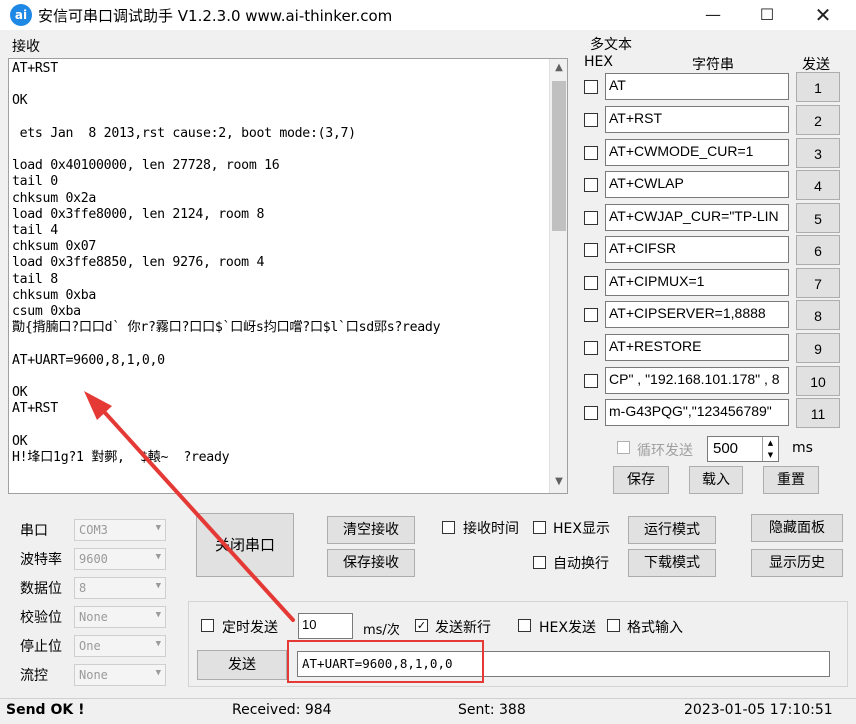 The image size is (856, 724). Describe the element at coordinates (282, 710) in the screenshot. I see `received-count: Received: 984` at that location.